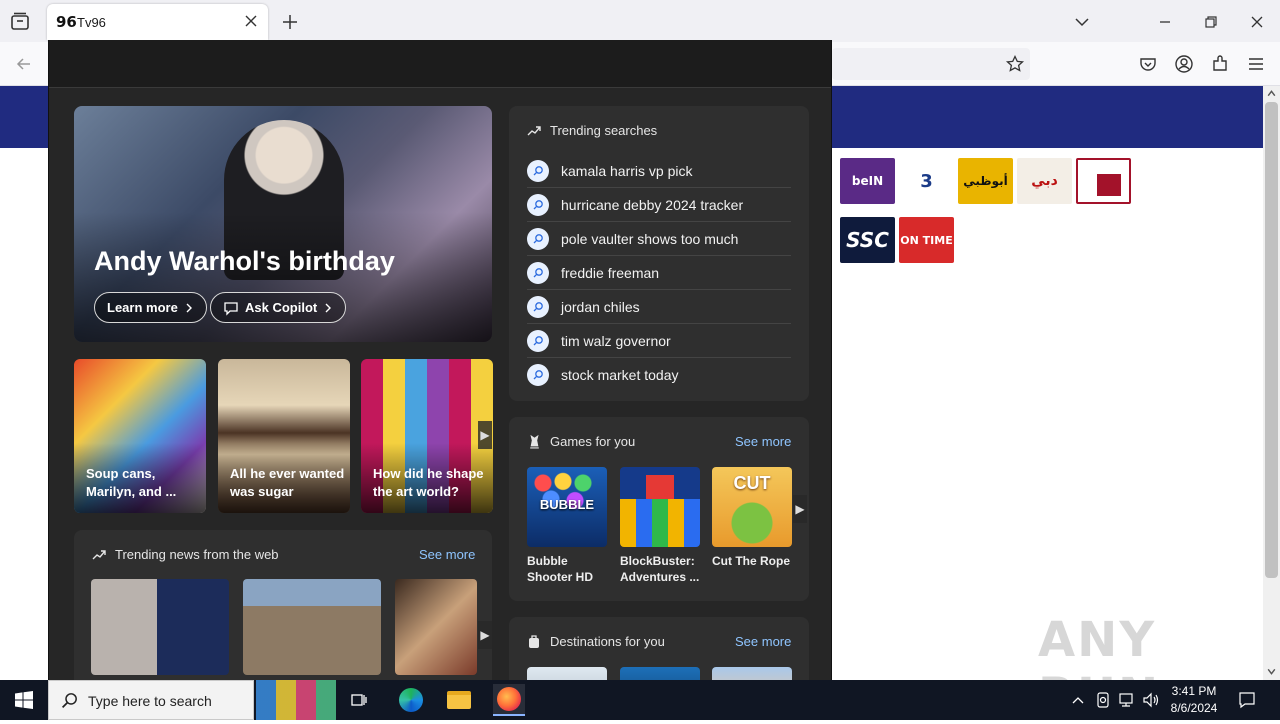 Image resolution: width=1280 pixels, height=724 pixels. What do you see at coordinates (867, 240) in the screenshot?
I see `channel-logo-ssc: SSC` at bounding box center [867, 240].